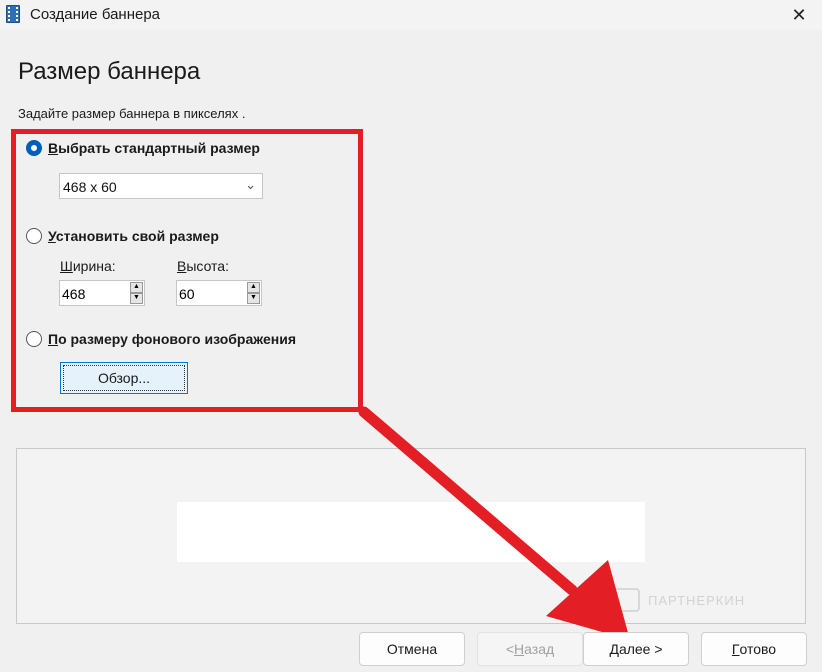 This screenshot has width=822, height=672. I want to click on next-button: Далее >, so click(636, 649).